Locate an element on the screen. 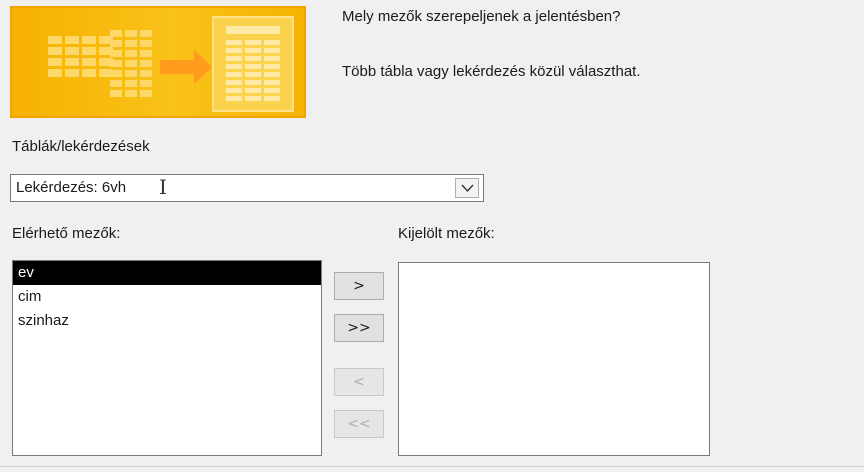 The width and height of the screenshot is (864, 472). tables-queries-combobox: Lekérdezés: 6vh I is located at coordinates (247, 188).